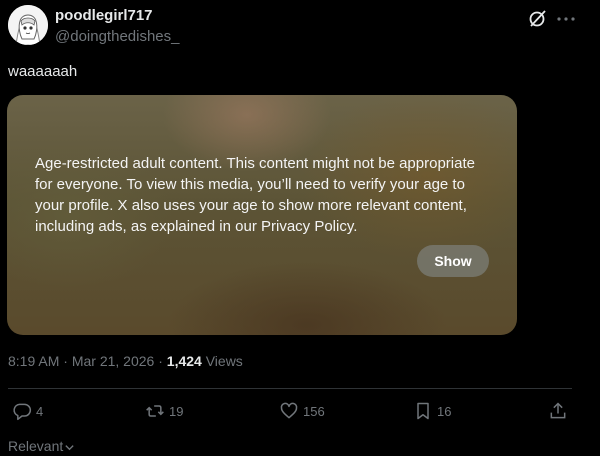 The image size is (600, 456). I want to click on post-date: Mar 21, 2026, so click(113, 361).